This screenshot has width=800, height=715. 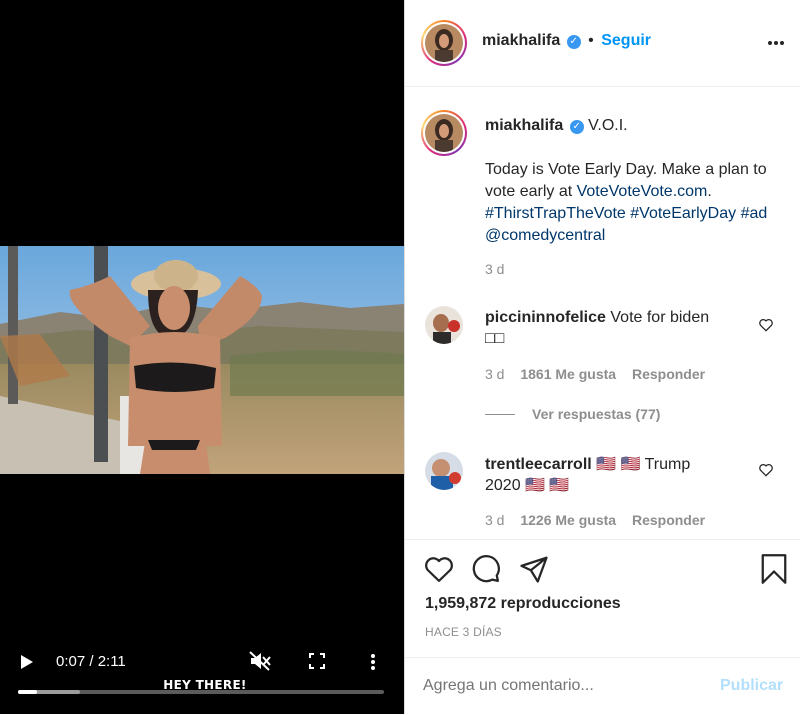 What do you see at coordinates (660, 317) in the screenshot?
I see `comment-text: Vote for biden` at bounding box center [660, 317].